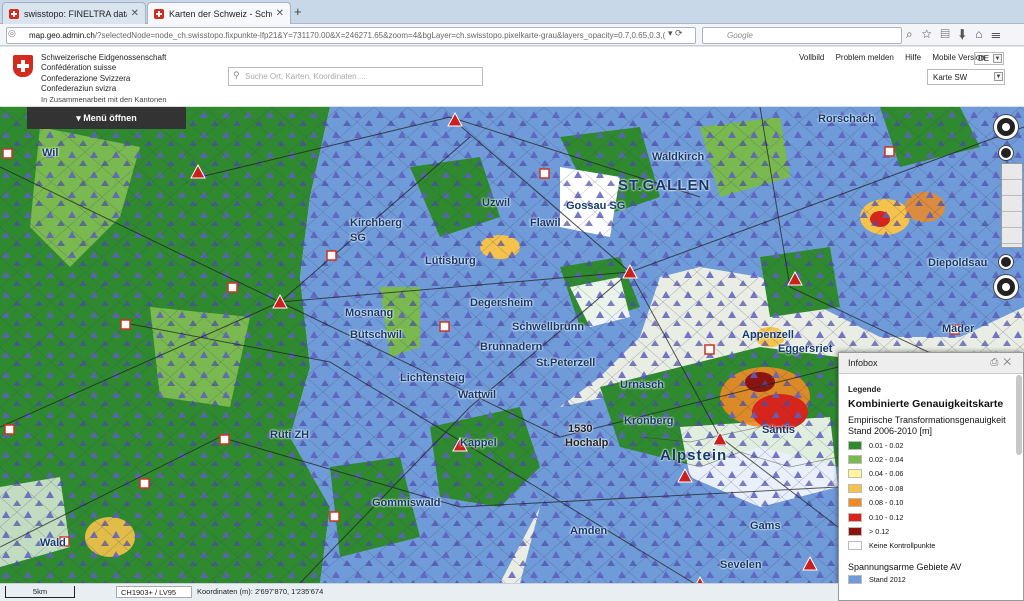  Describe the element at coordinates (596, 206) in the screenshot. I see `map-label: Gossau SG` at that location.